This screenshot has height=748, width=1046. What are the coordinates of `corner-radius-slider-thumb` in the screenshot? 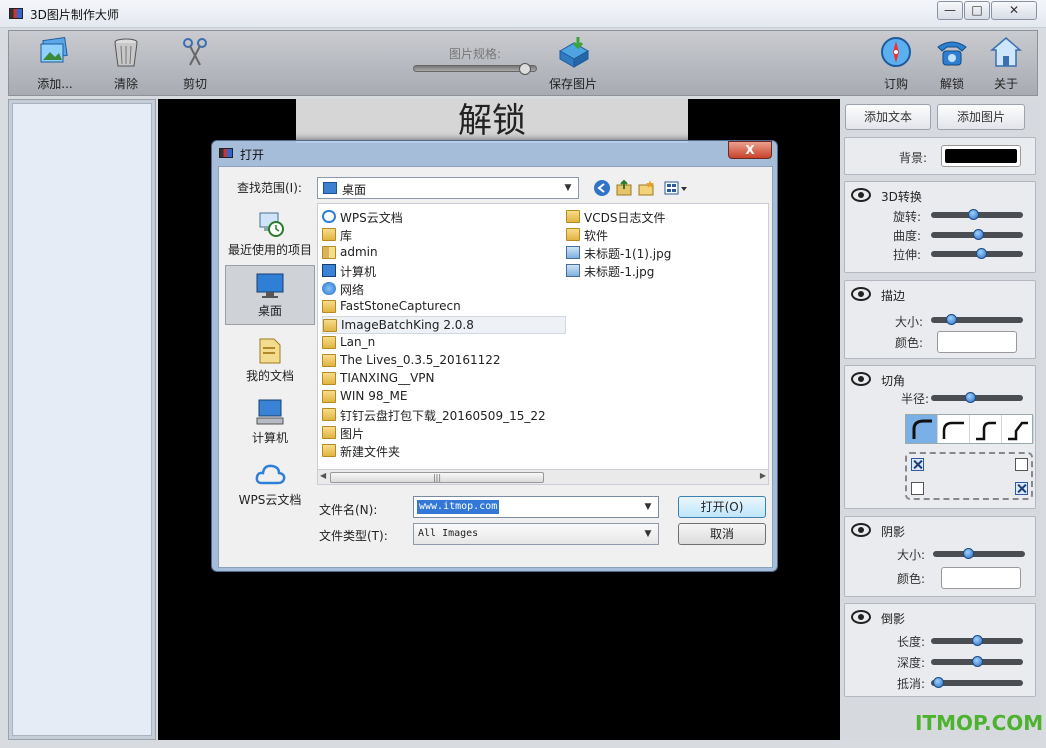 It's located at (971, 397).